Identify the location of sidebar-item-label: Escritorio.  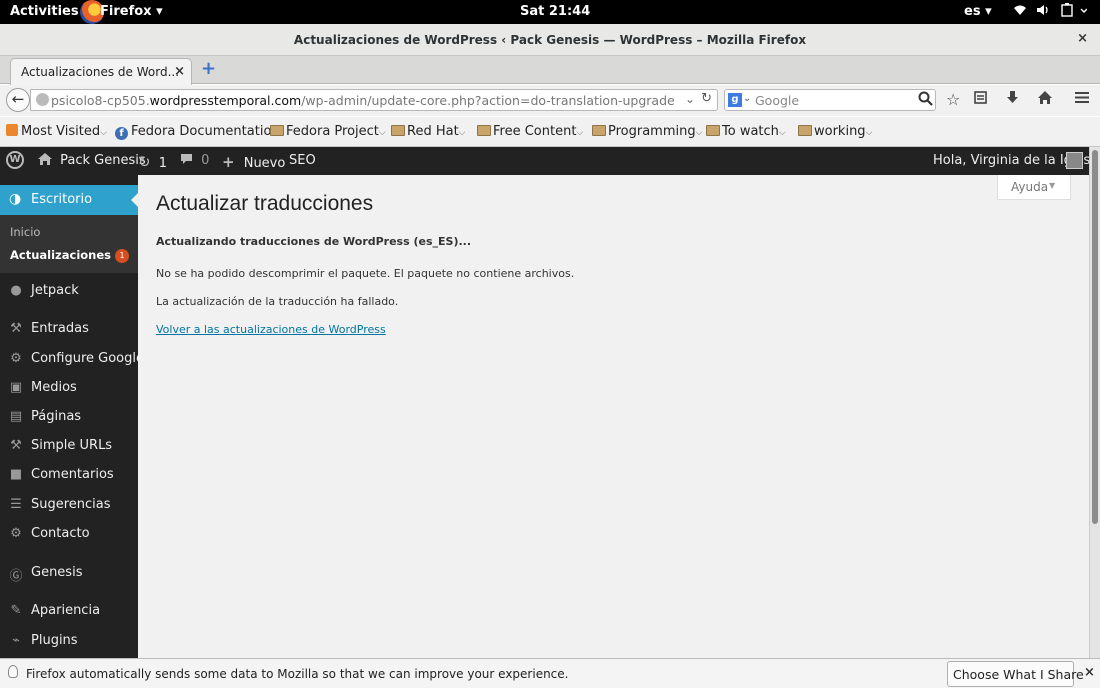
(62, 199).